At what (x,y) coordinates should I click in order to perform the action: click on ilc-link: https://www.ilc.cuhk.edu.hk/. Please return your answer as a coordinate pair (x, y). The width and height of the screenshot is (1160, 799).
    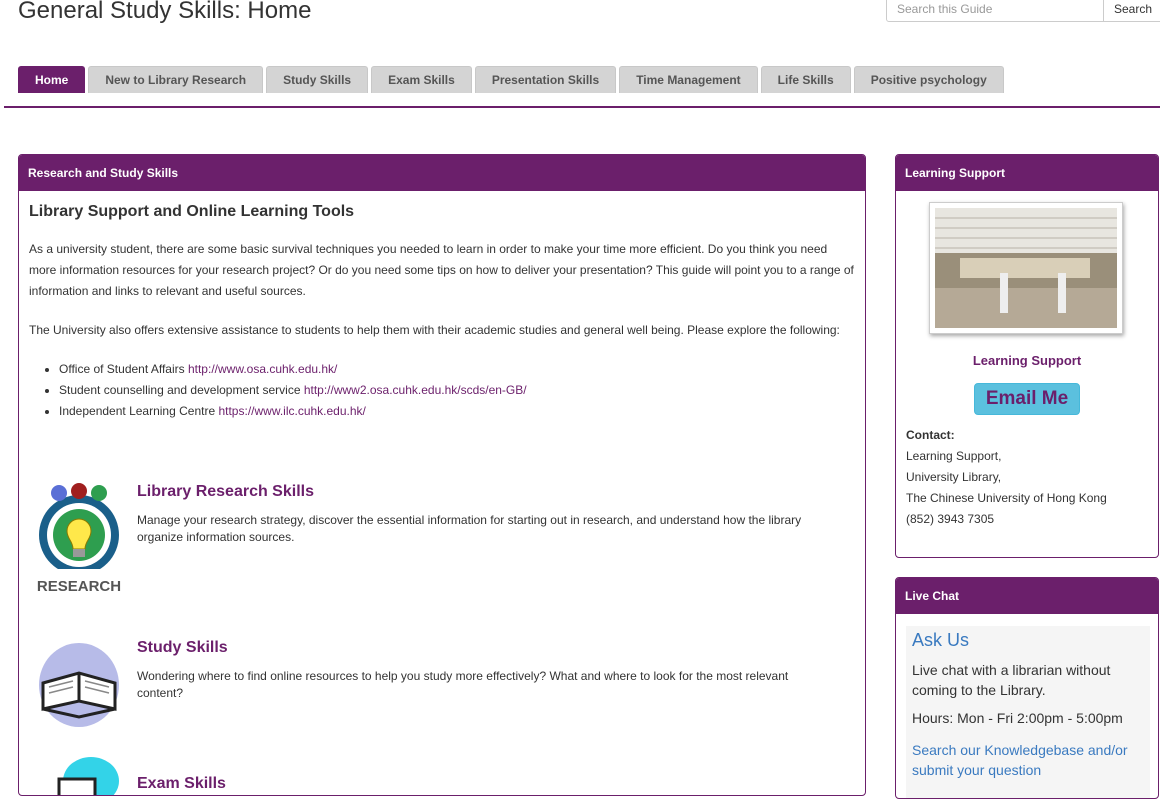
    Looking at the image, I should click on (291, 411).